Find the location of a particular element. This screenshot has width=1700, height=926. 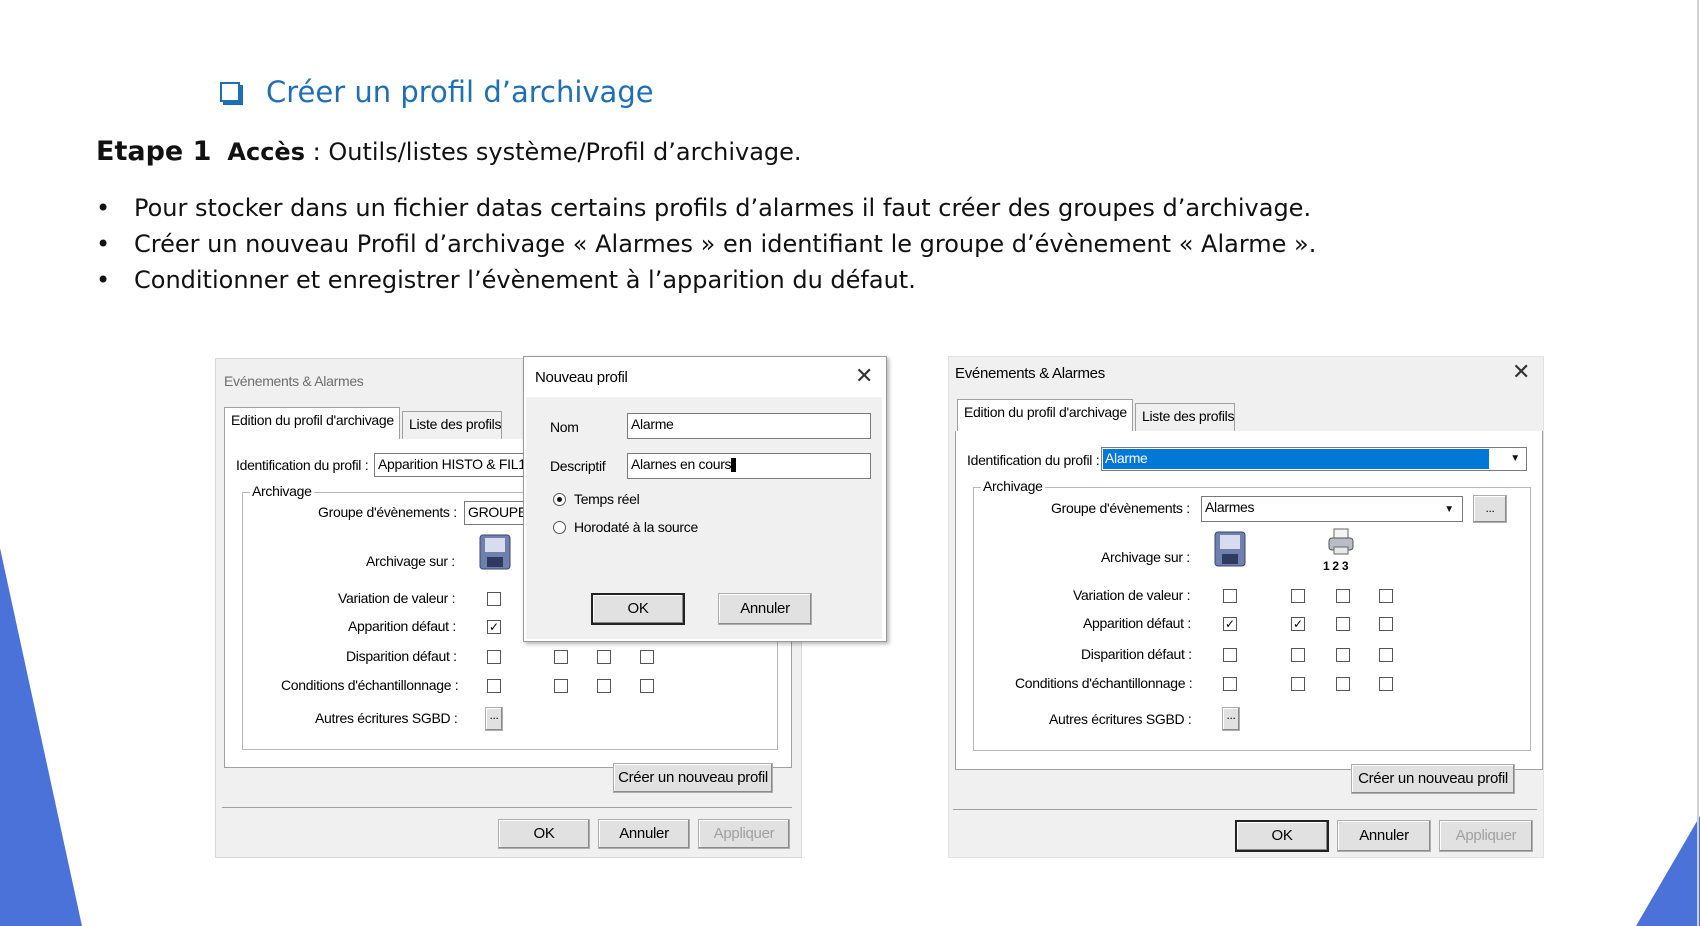

left-id-field: Apparition HISTO & FIL1 is located at coordinates (449, 465).